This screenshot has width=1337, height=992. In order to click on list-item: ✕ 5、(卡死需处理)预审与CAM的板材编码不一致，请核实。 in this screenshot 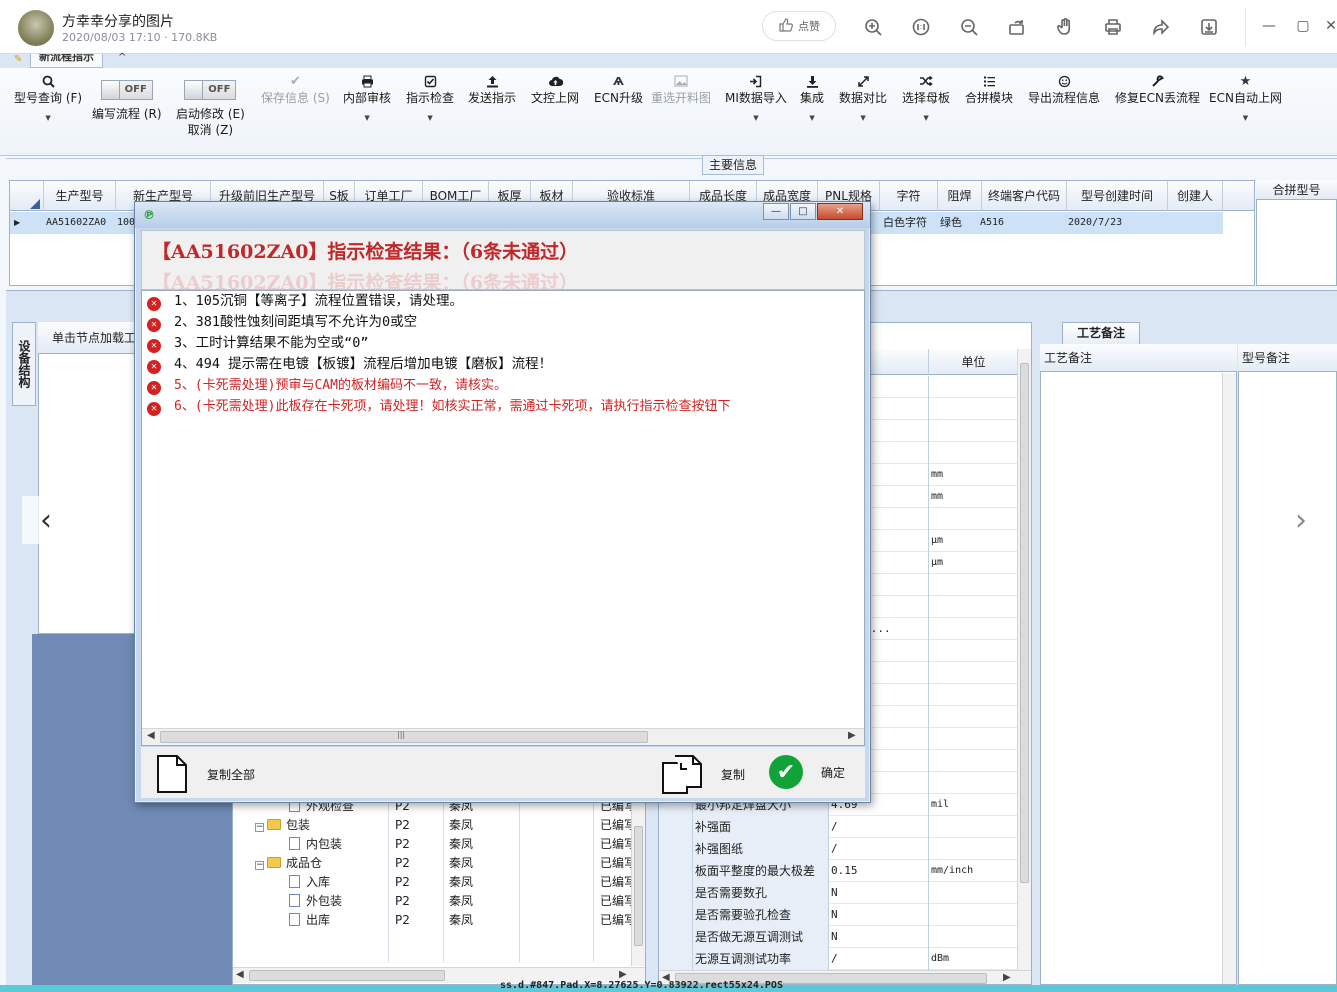, I will do `click(325, 385)`.